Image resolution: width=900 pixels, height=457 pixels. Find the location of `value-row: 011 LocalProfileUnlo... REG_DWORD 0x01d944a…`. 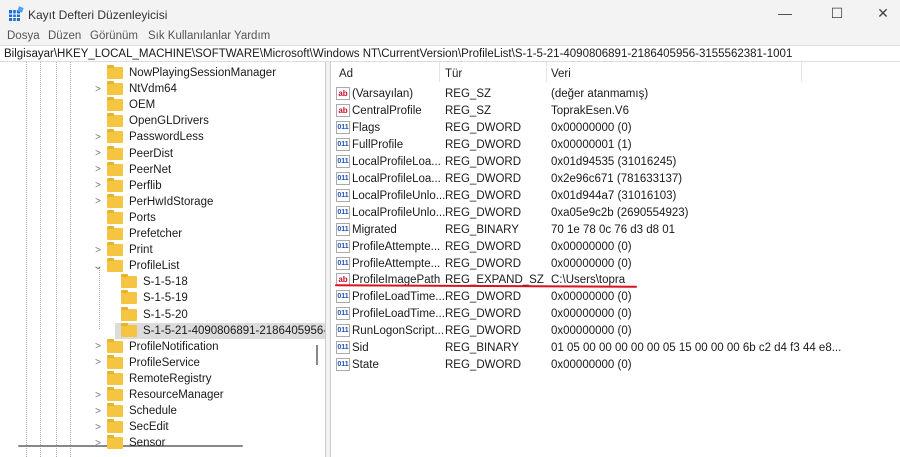

value-row: 011 LocalProfileUnlo... REG_DWORD 0x01d944a… is located at coordinates (616, 196).